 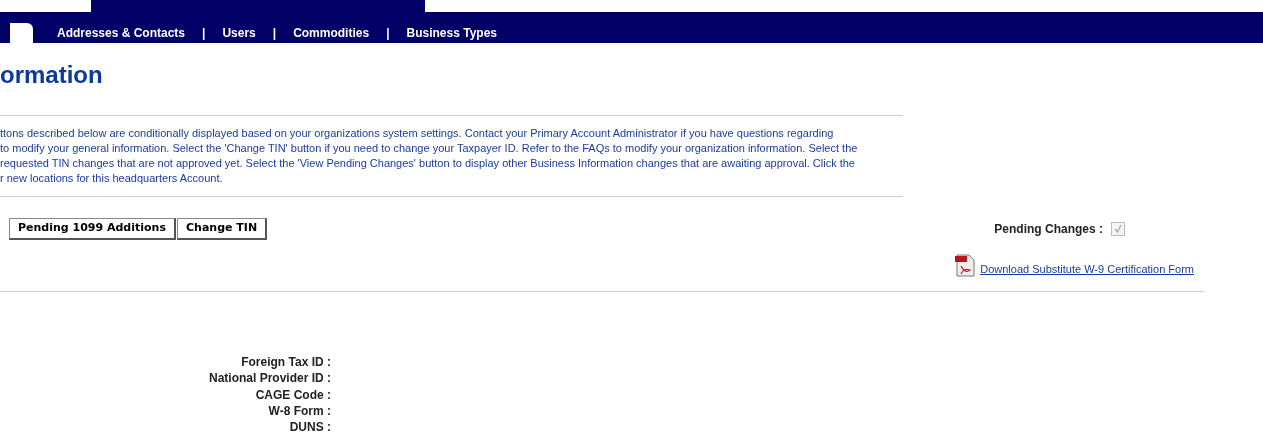 What do you see at coordinates (331, 33) in the screenshot?
I see `nav-link: Commodities` at bounding box center [331, 33].